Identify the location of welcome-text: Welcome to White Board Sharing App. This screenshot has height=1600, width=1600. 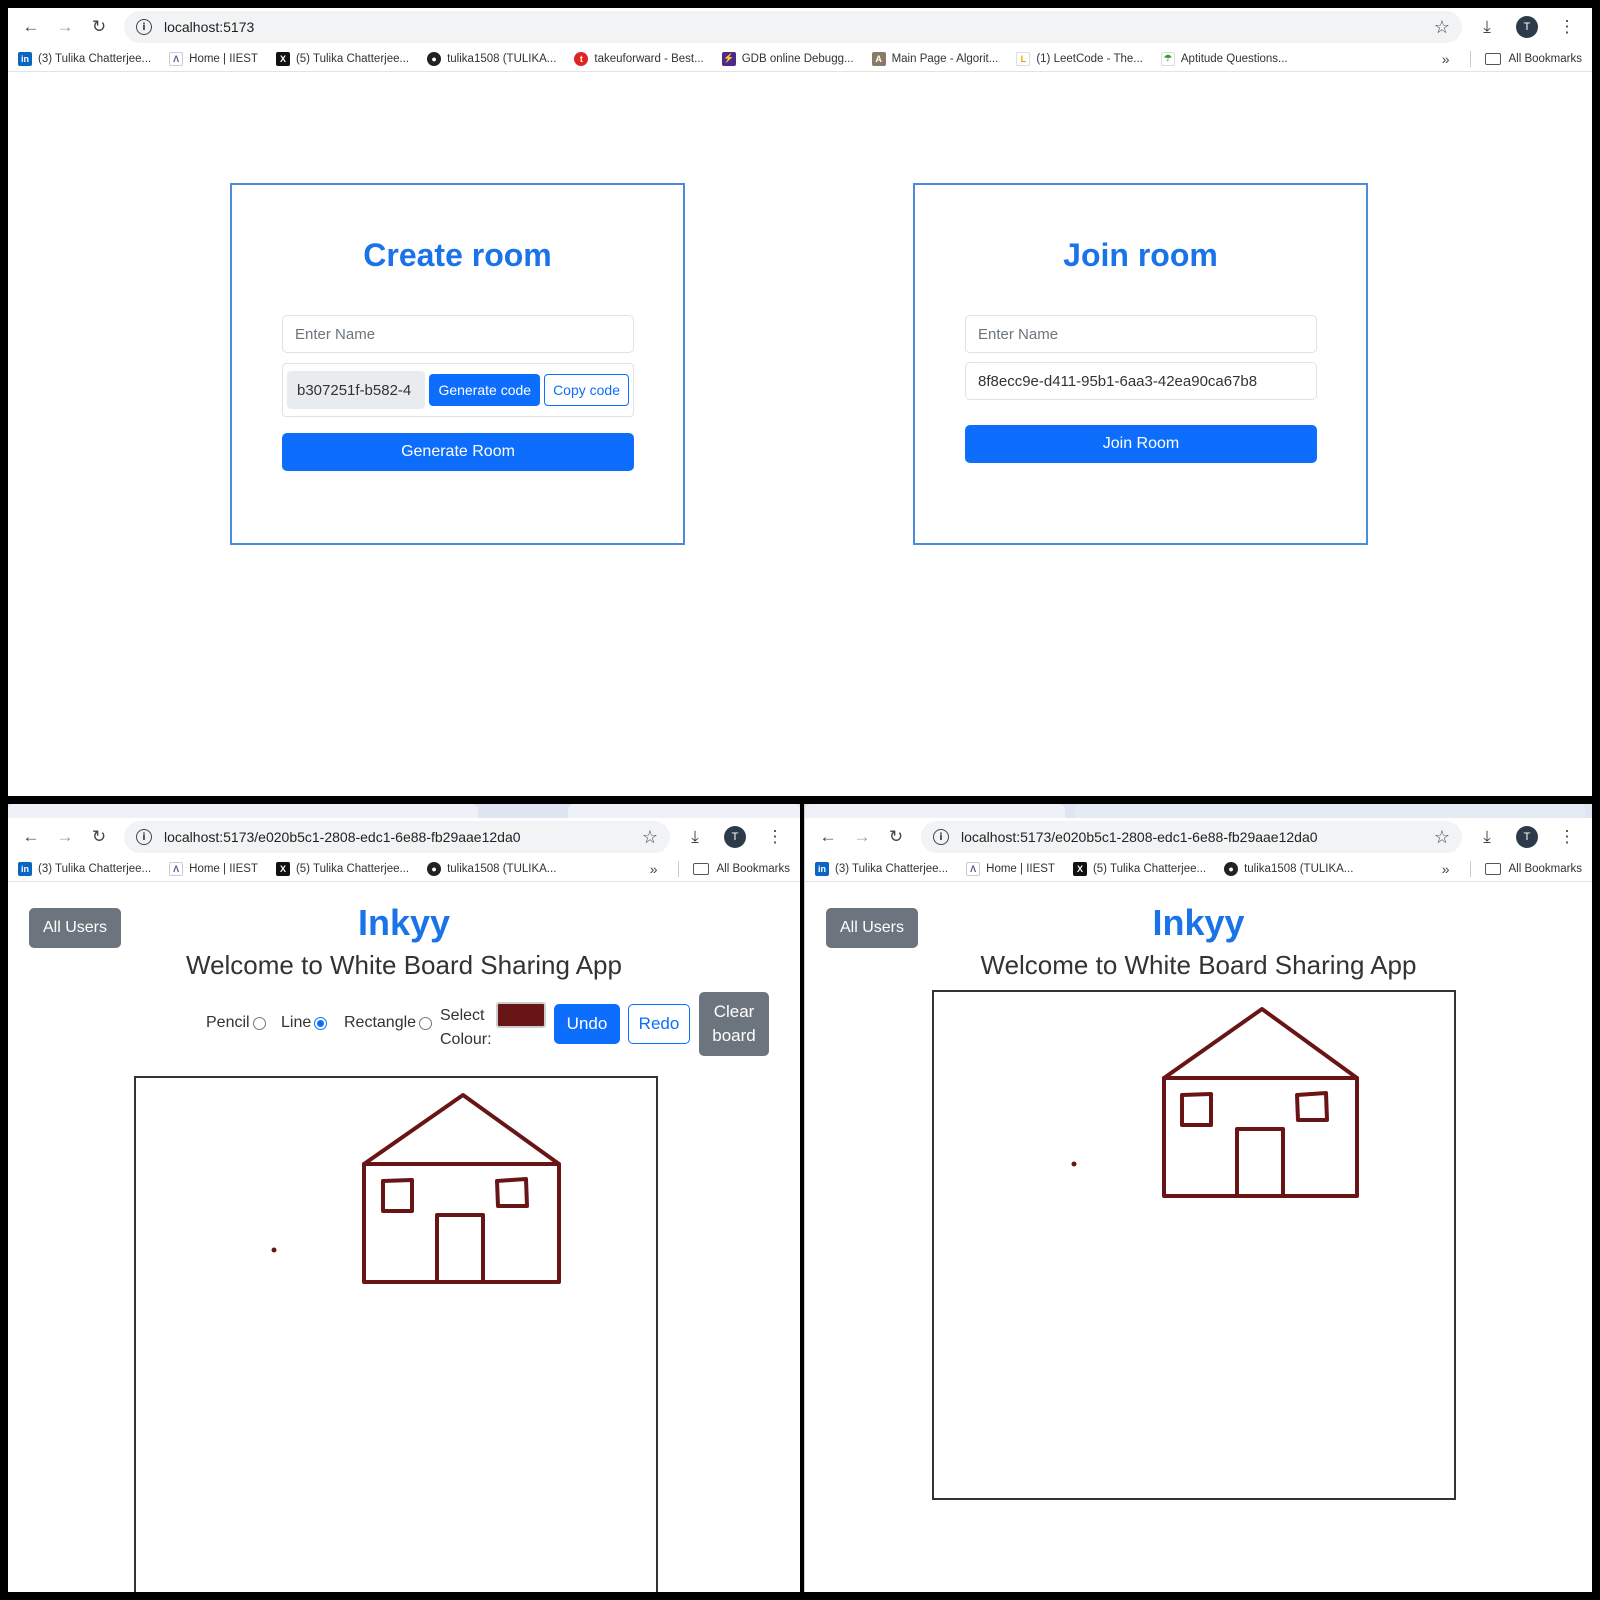
(404, 965).